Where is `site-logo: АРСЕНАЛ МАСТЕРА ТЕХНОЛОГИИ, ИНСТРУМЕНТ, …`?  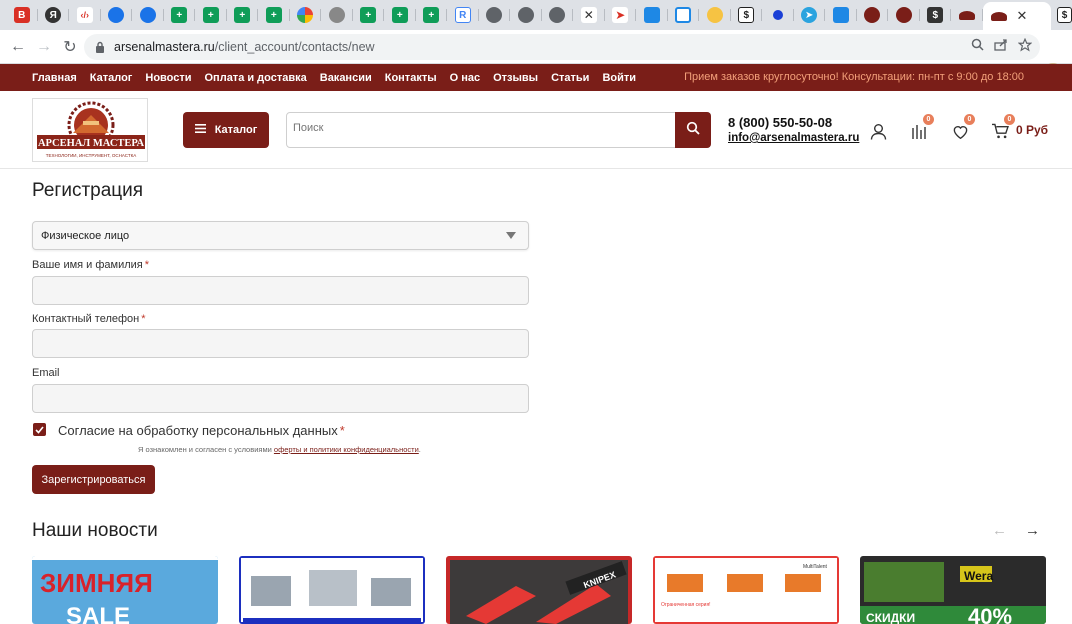 site-logo: АРСЕНАЛ МАСТЕРА ТЕХНОЛОГИИ, ИНСТРУМЕНТ, … is located at coordinates (90, 130).